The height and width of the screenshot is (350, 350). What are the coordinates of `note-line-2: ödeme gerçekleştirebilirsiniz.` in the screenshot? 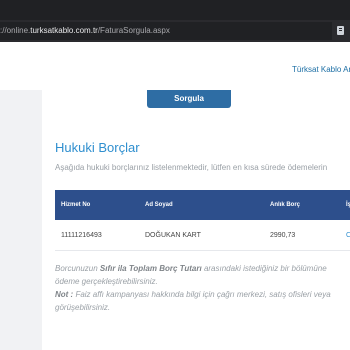 It's located at (106, 281).